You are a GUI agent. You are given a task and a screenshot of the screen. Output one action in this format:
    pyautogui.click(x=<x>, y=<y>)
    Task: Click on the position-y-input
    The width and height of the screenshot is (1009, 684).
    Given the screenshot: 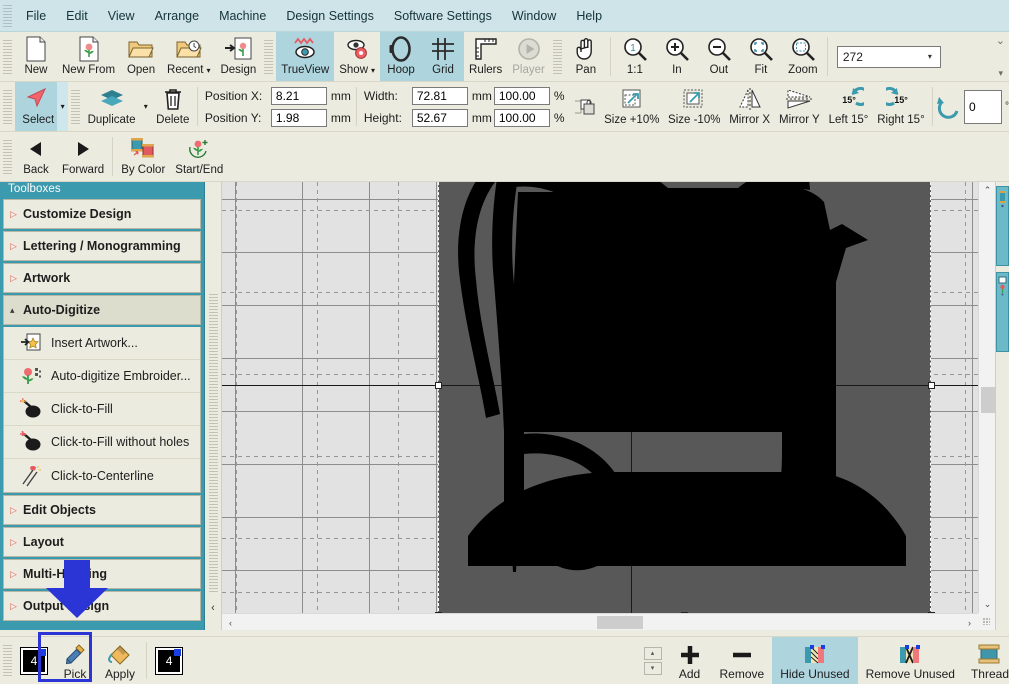 What is the action you would take?
    pyautogui.click(x=298, y=117)
    